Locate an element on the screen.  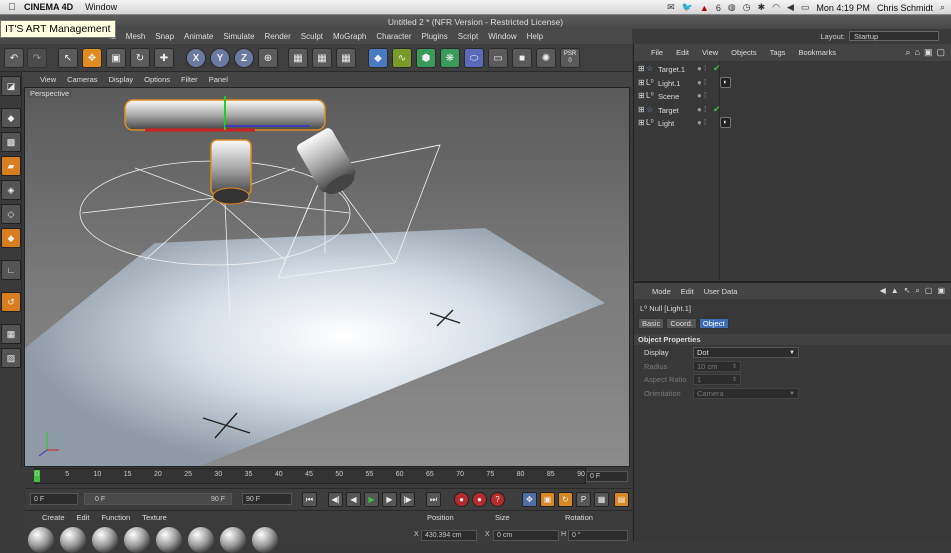
viewport-menu-view: View is located at coordinates (48, 79).